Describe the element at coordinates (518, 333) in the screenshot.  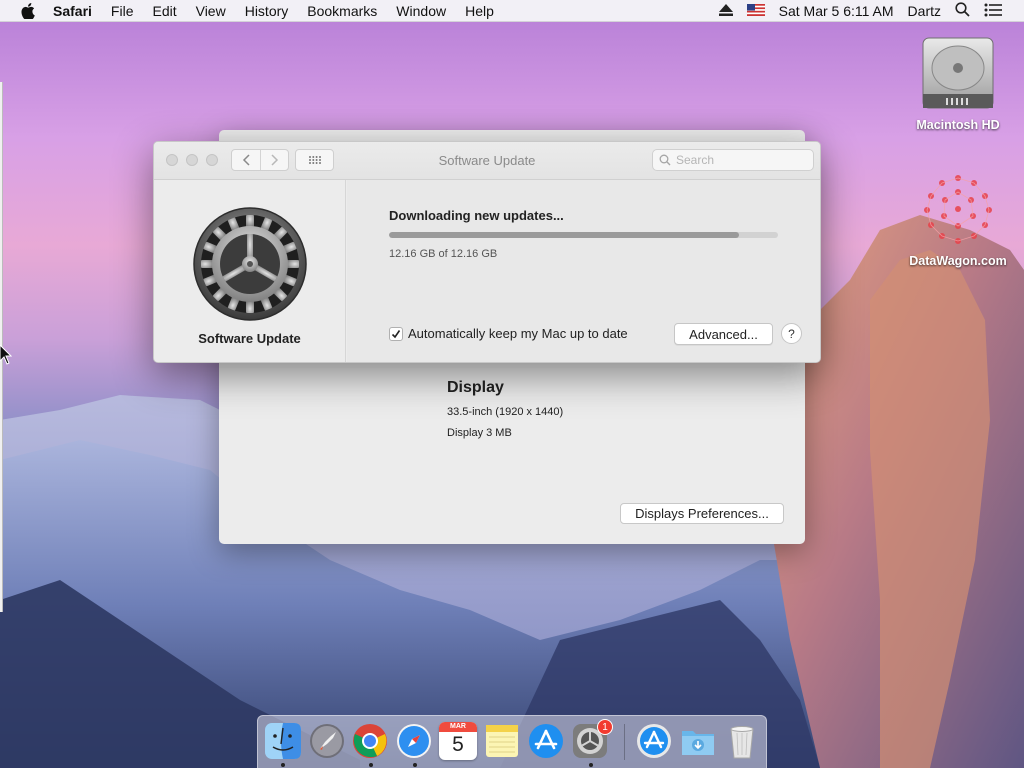
I see `auto-update-label: Automatically keep my Mac up to date` at that location.